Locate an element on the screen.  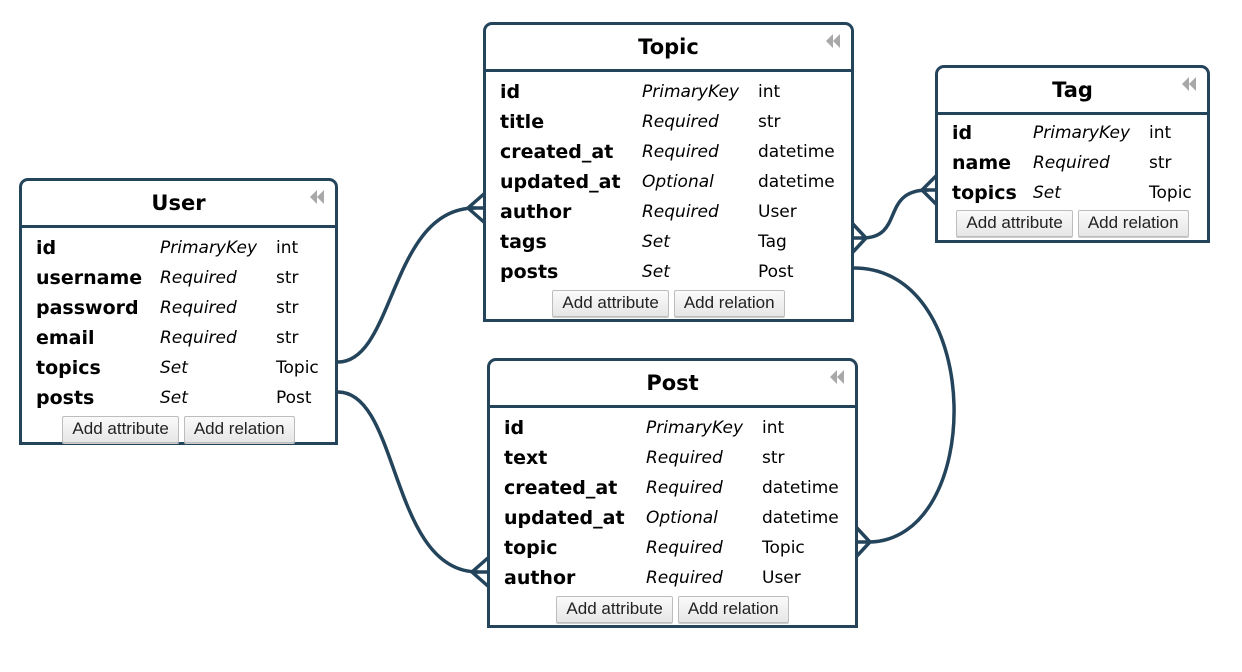
attribute-row: password Required str is located at coordinates (185, 308).